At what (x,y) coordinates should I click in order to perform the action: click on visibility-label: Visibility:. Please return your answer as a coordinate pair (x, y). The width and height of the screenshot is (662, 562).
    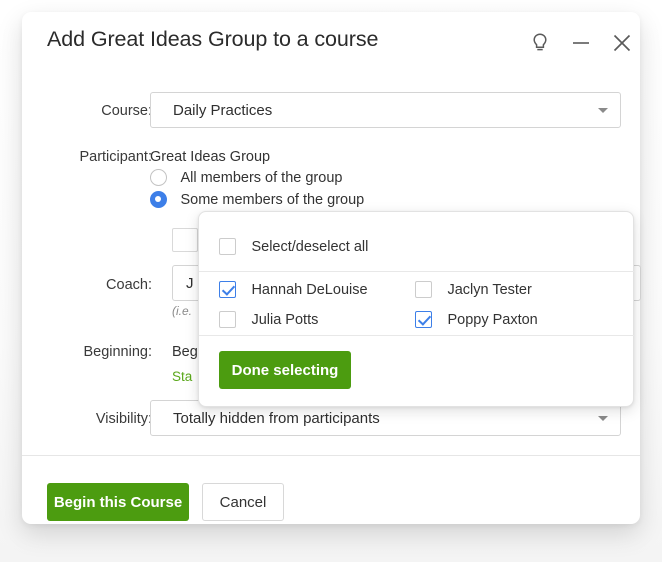
    Looking at the image, I should click on (123, 419).